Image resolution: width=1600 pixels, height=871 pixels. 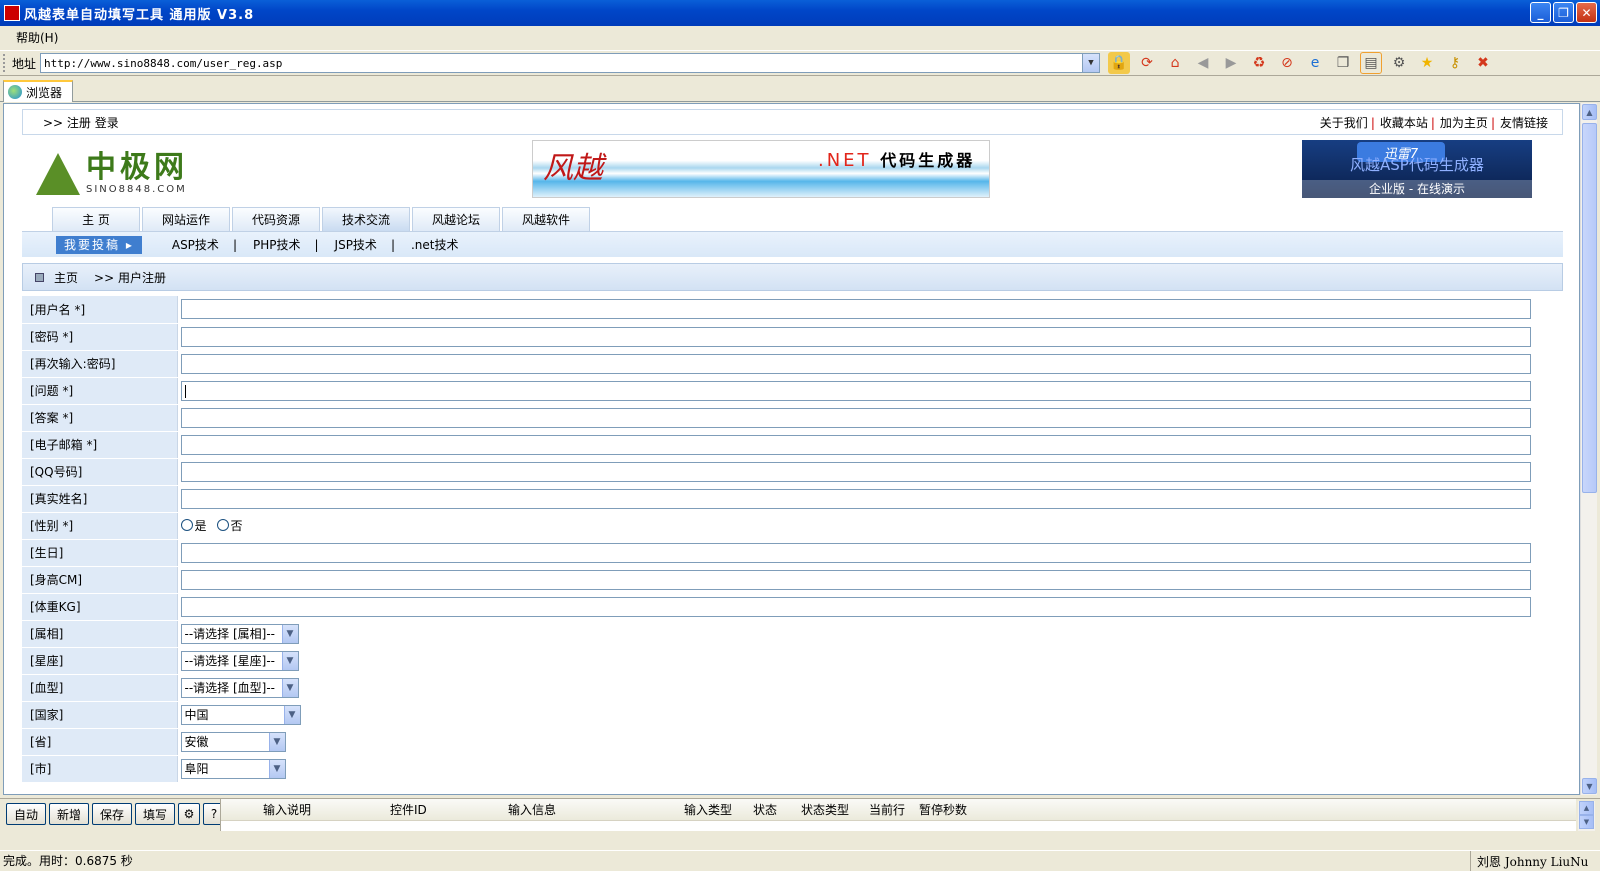 I want to click on fill-button: 填写, so click(x=155, y=814).